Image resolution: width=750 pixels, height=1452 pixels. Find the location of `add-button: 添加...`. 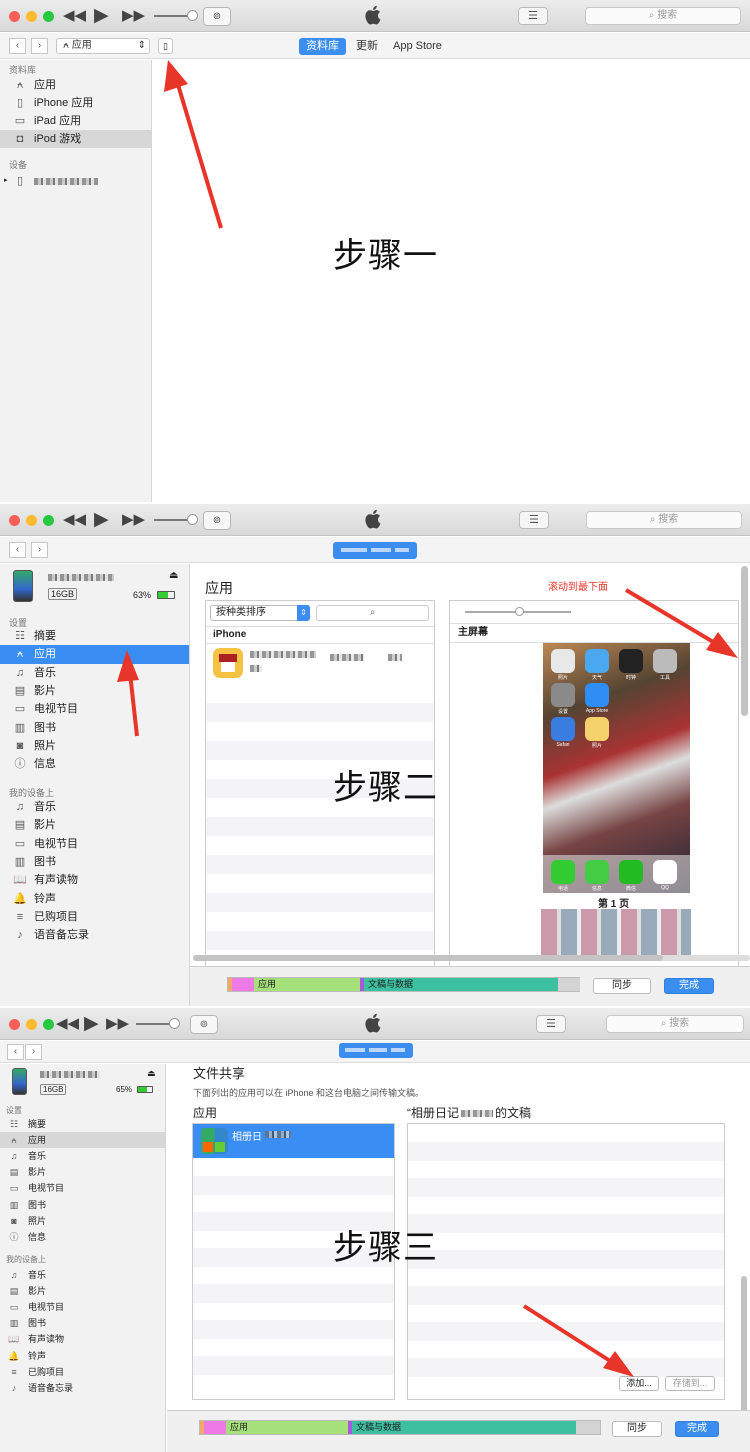

add-button: 添加... is located at coordinates (639, 1383).